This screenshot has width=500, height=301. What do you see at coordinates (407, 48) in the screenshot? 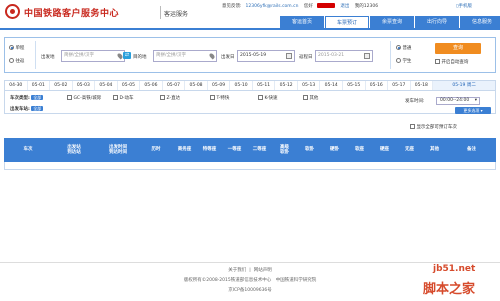
I see `normal-label: 普通` at bounding box center [407, 48].